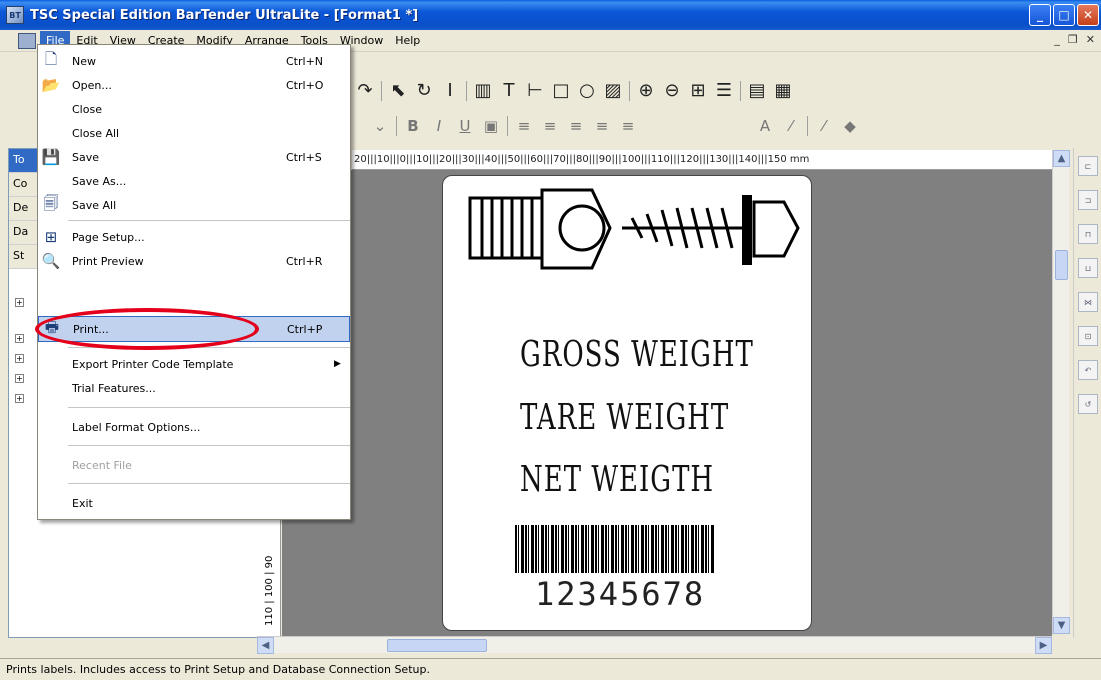 The height and width of the screenshot is (680, 1101). I want to click on ruler-icon: ☰, so click(724, 90).